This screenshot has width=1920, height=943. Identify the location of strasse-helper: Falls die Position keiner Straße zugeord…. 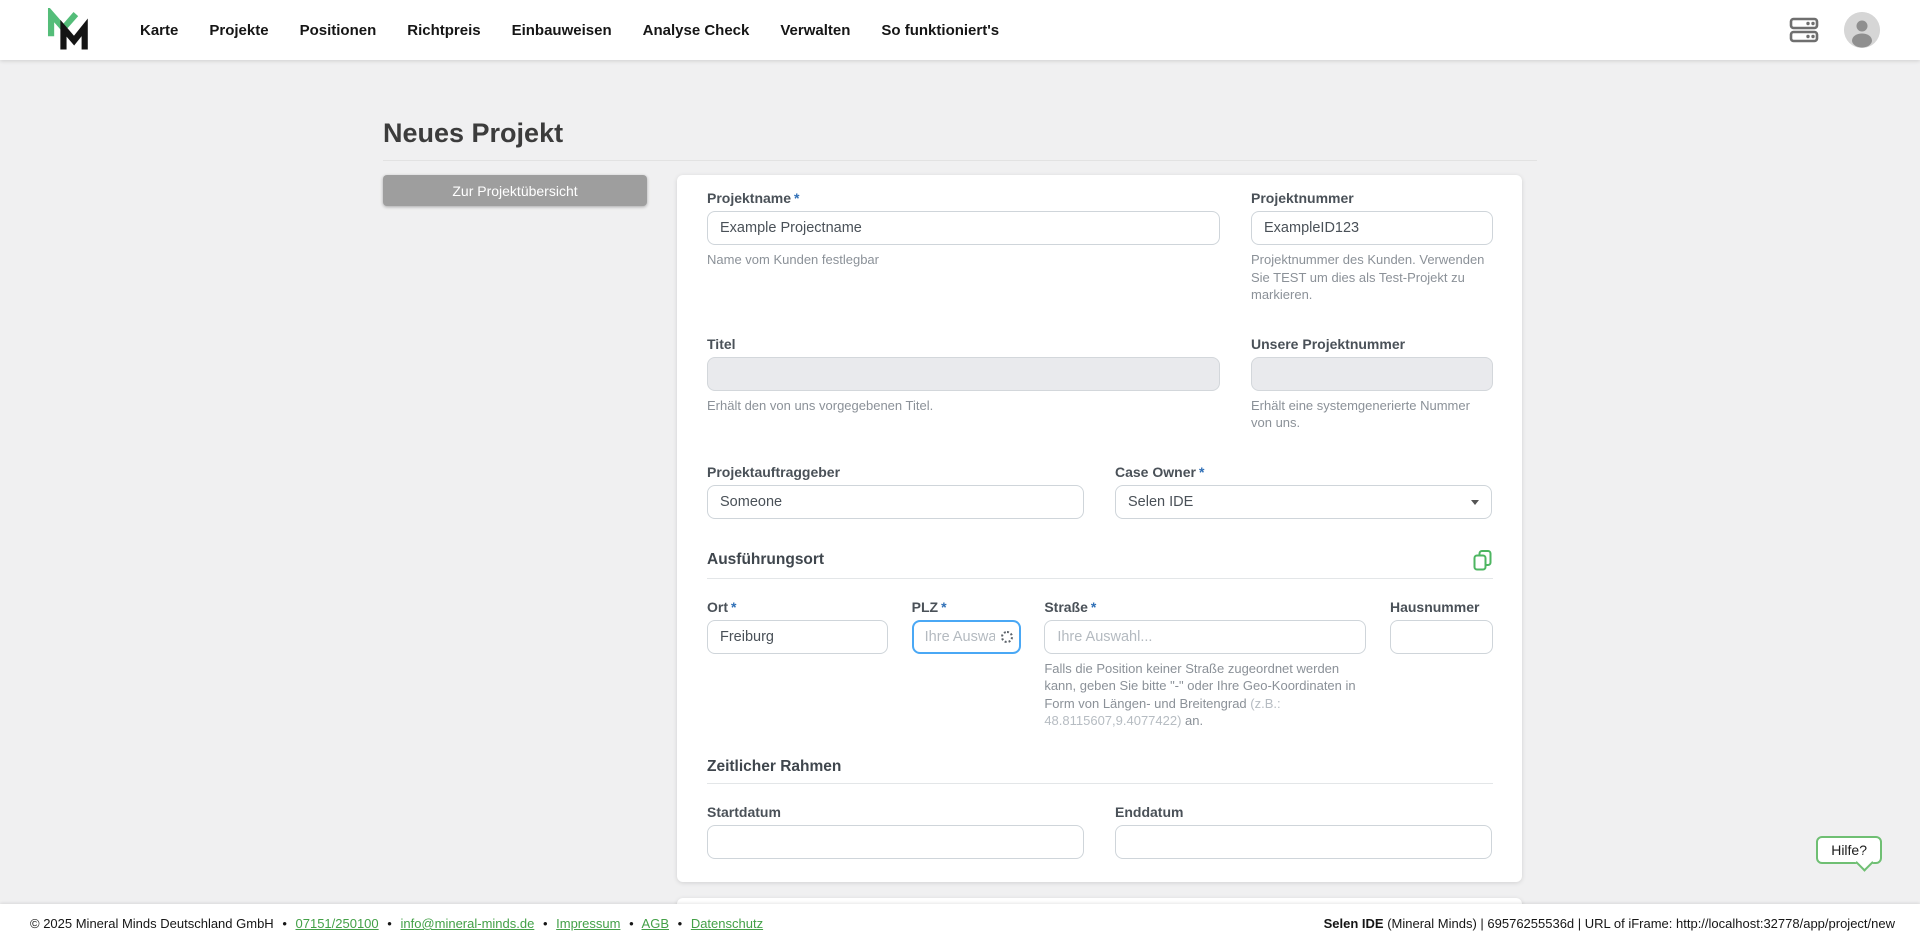
(1200, 694).